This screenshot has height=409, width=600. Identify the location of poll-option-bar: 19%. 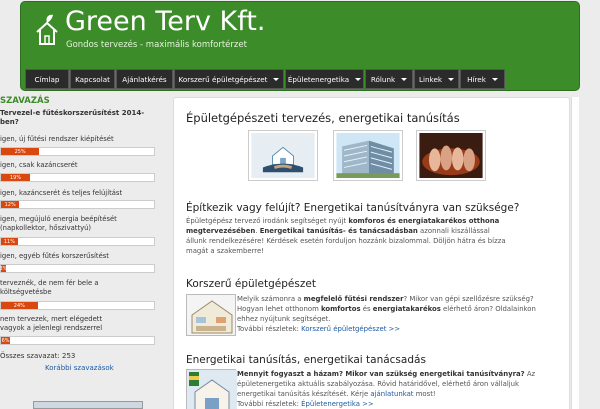
(77, 177).